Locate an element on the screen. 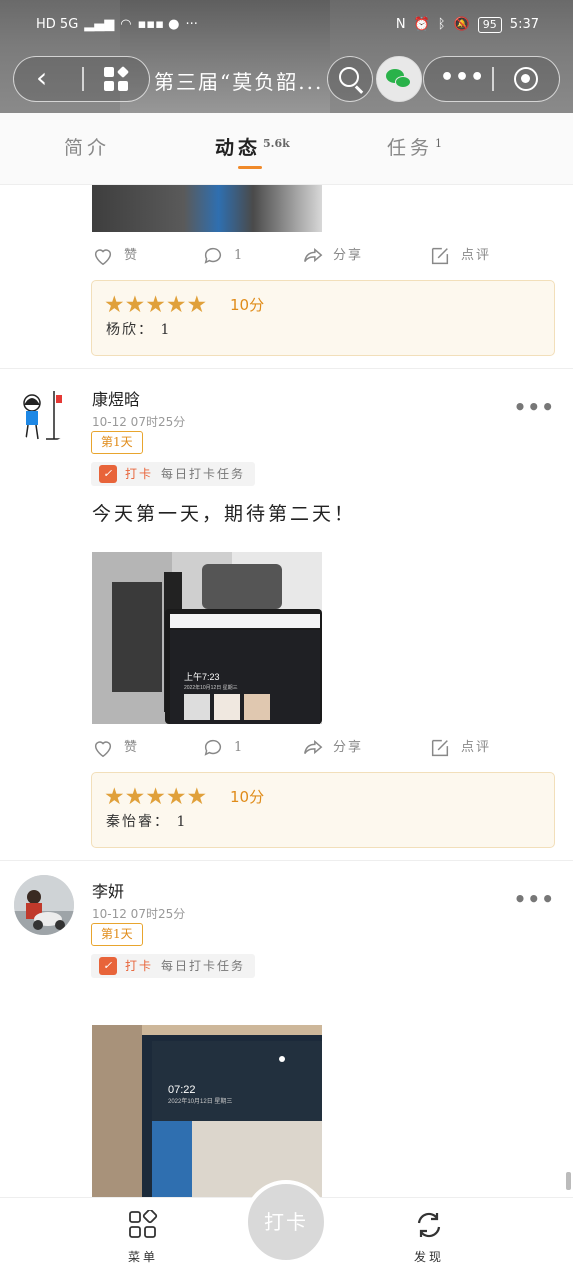 Image resolution: width=573 pixels, height=1273 pixels. wechat-button is located at coordinates (399, 79).